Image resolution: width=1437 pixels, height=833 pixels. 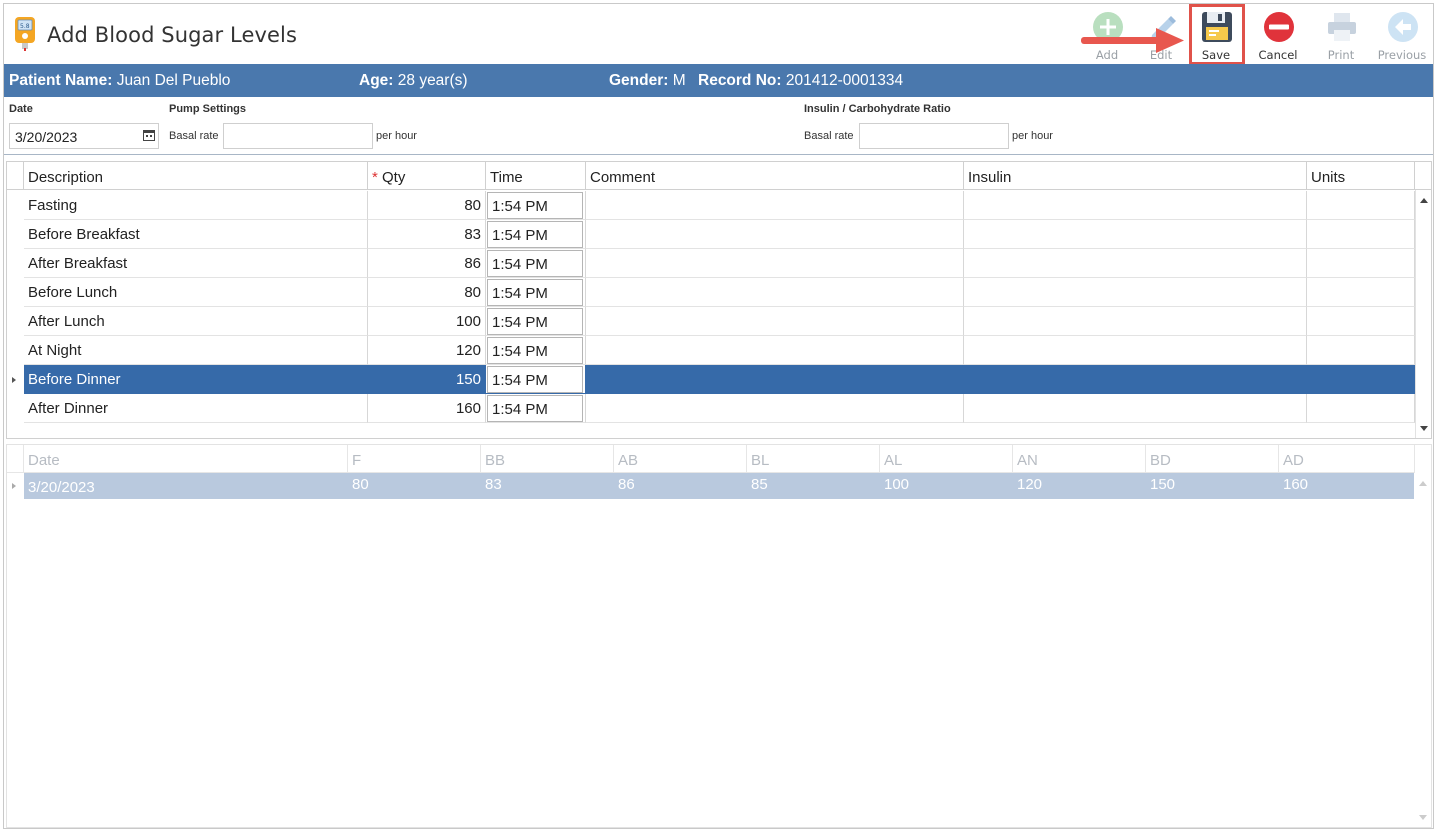 I want to click on description-cell: After Breakfast, so click(x=196, y=263).